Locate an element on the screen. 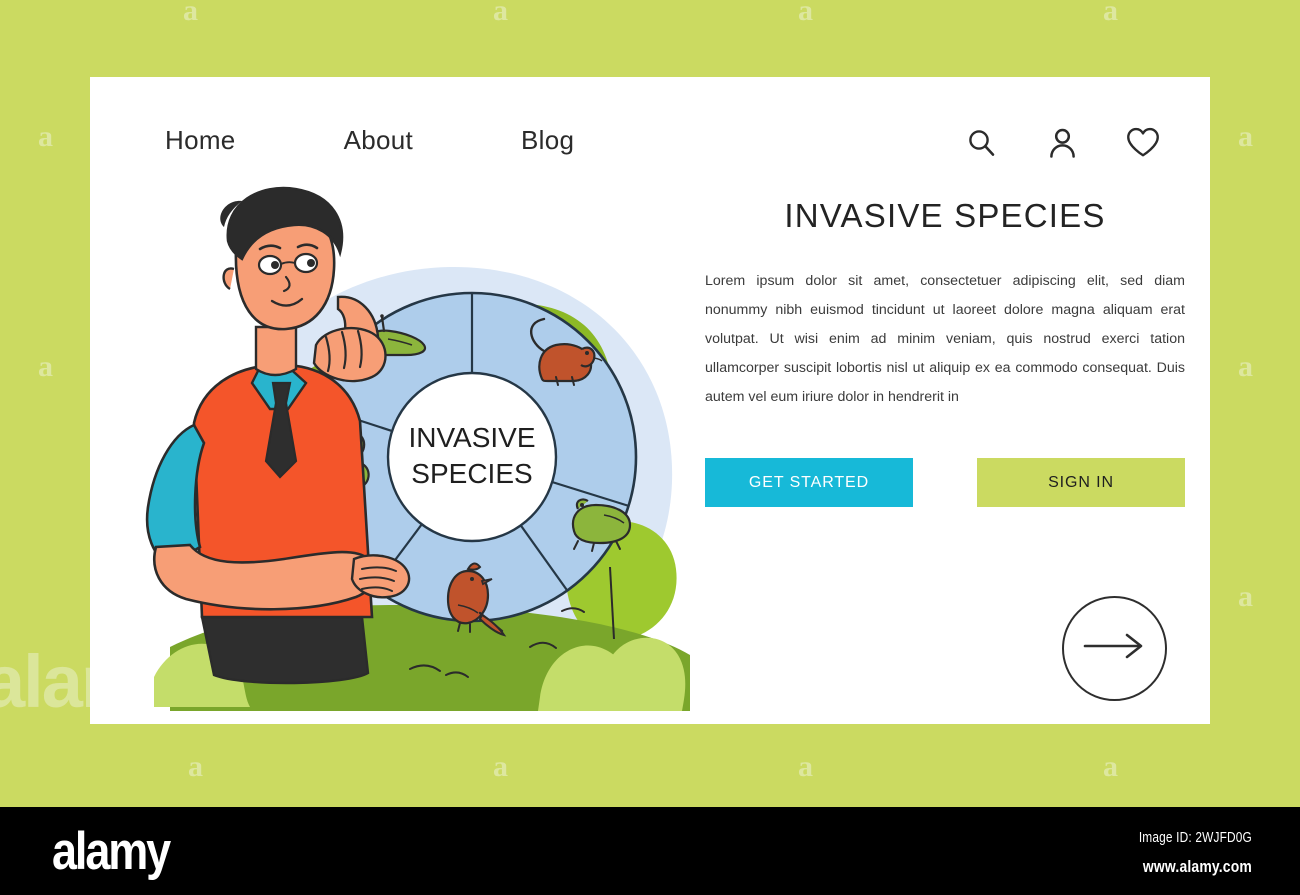 The image size is (1300, 895). nav-link-about: About is located at coordinates (378, 140).